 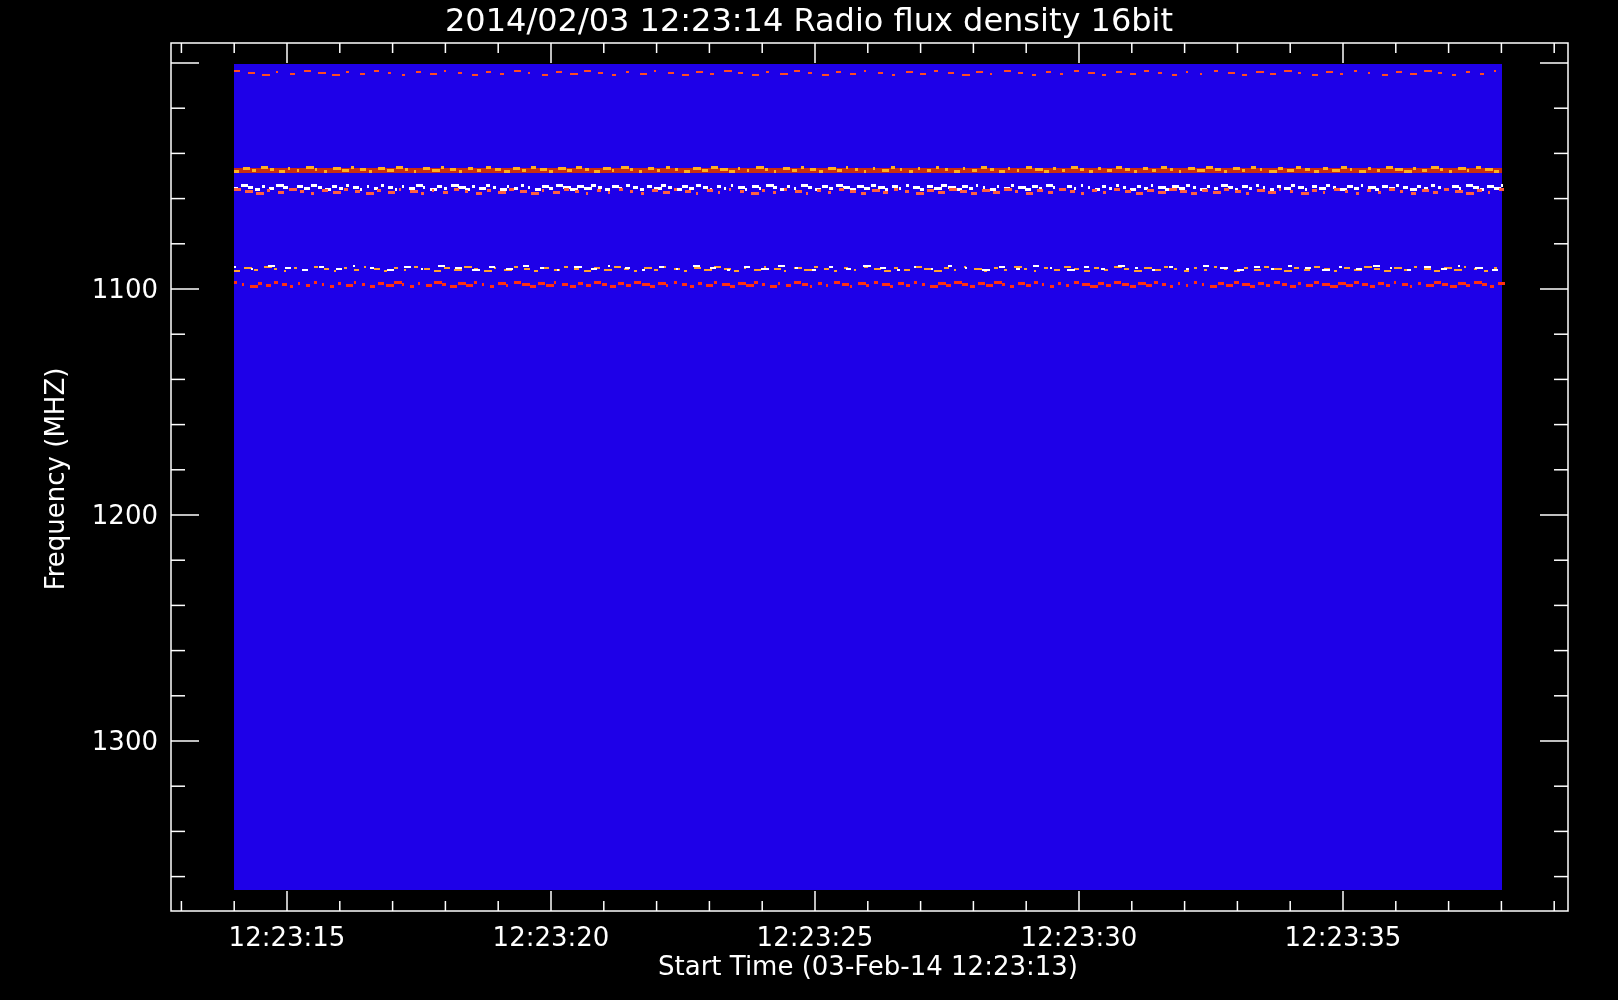 I want to click on x-axis-label: Start Time (03-Feb-14 12:23:13), so click(x=868, y=966).